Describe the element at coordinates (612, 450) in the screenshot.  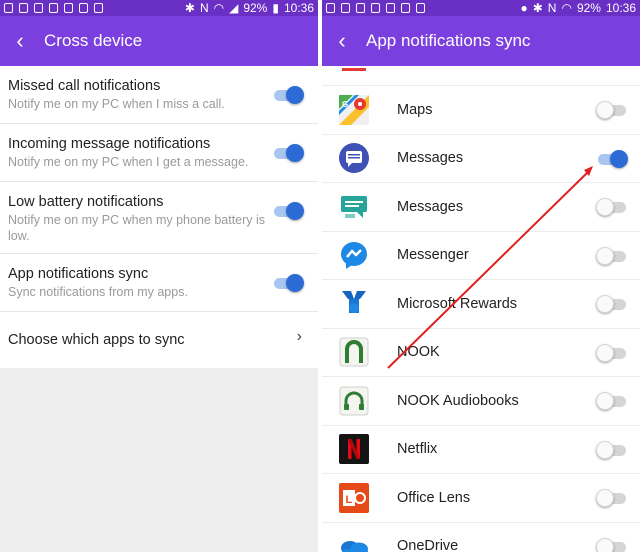
I see `netflix-toggle` at that location.